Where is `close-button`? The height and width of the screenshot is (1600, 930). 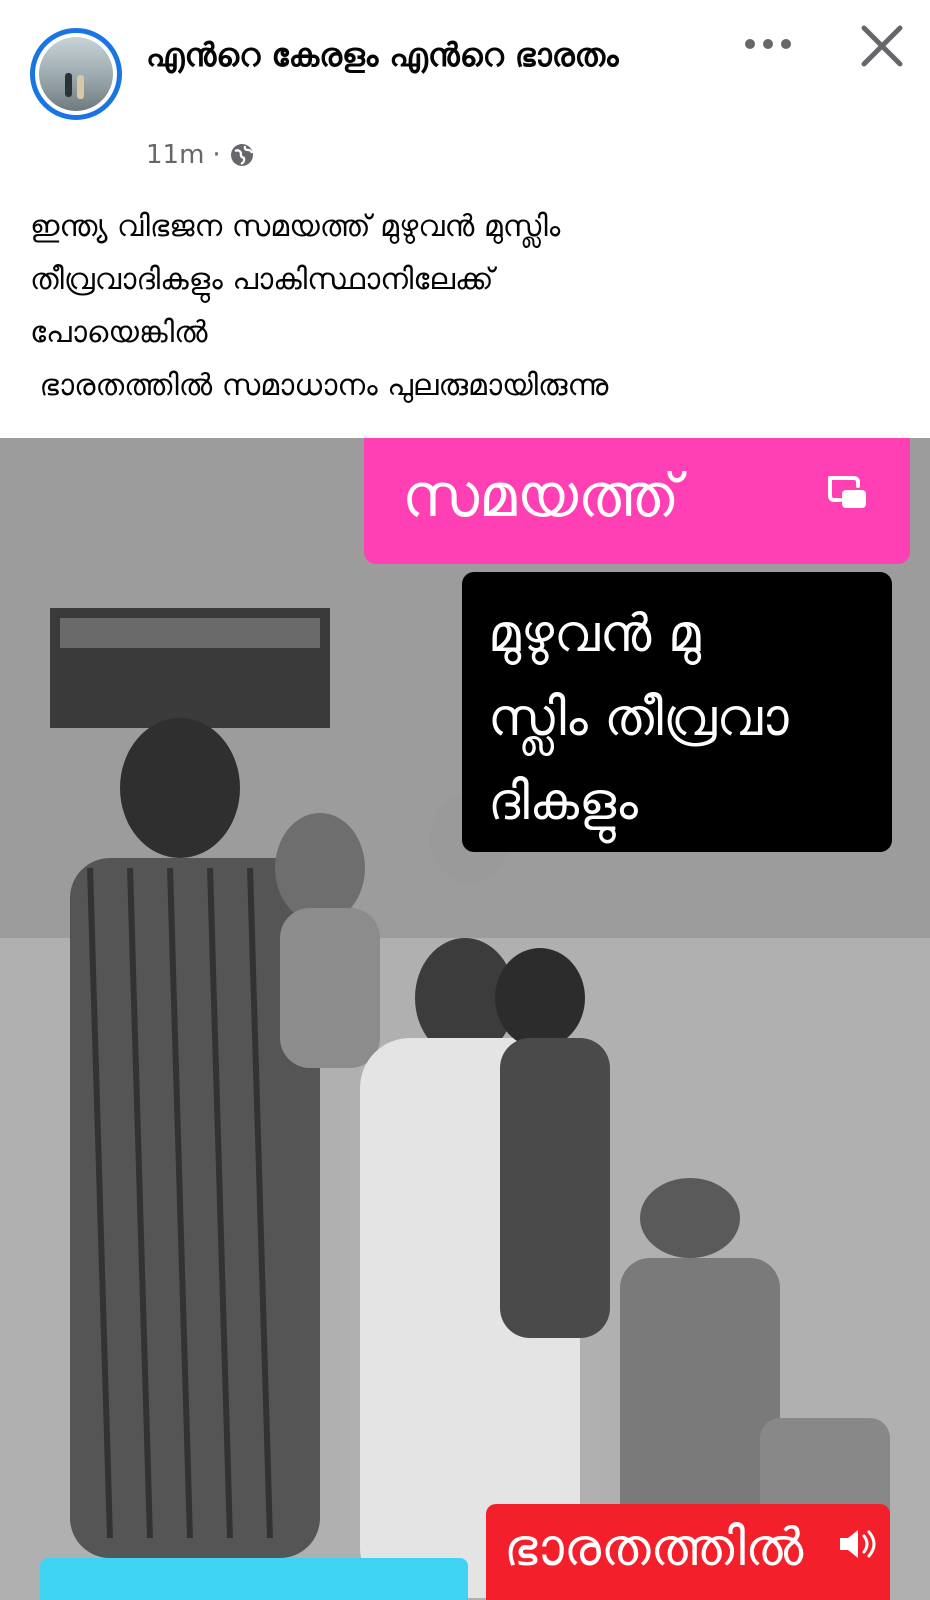 close-button is located at coordinates (882, 46).